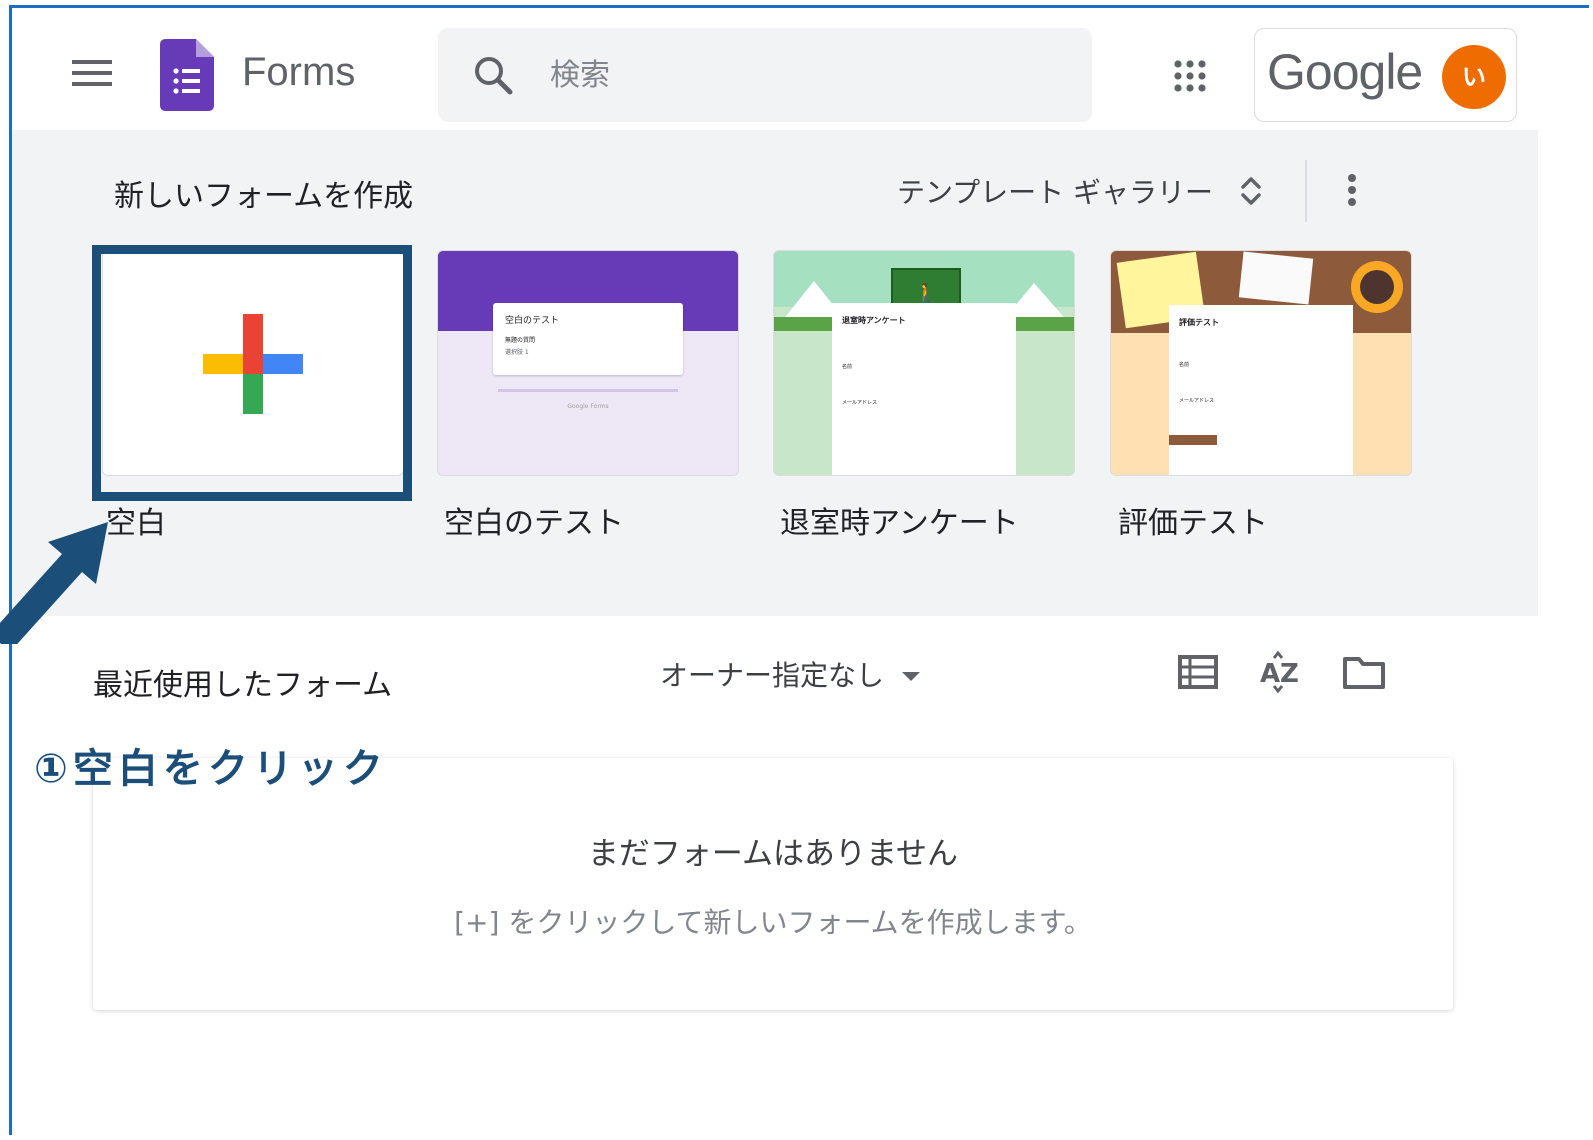 The width and height of the screenshot is (1593, 1140). What do you see at coordinates (1474, 77) in the screenshot?
I see `avatar: い` at bounding box center [1474, 77].